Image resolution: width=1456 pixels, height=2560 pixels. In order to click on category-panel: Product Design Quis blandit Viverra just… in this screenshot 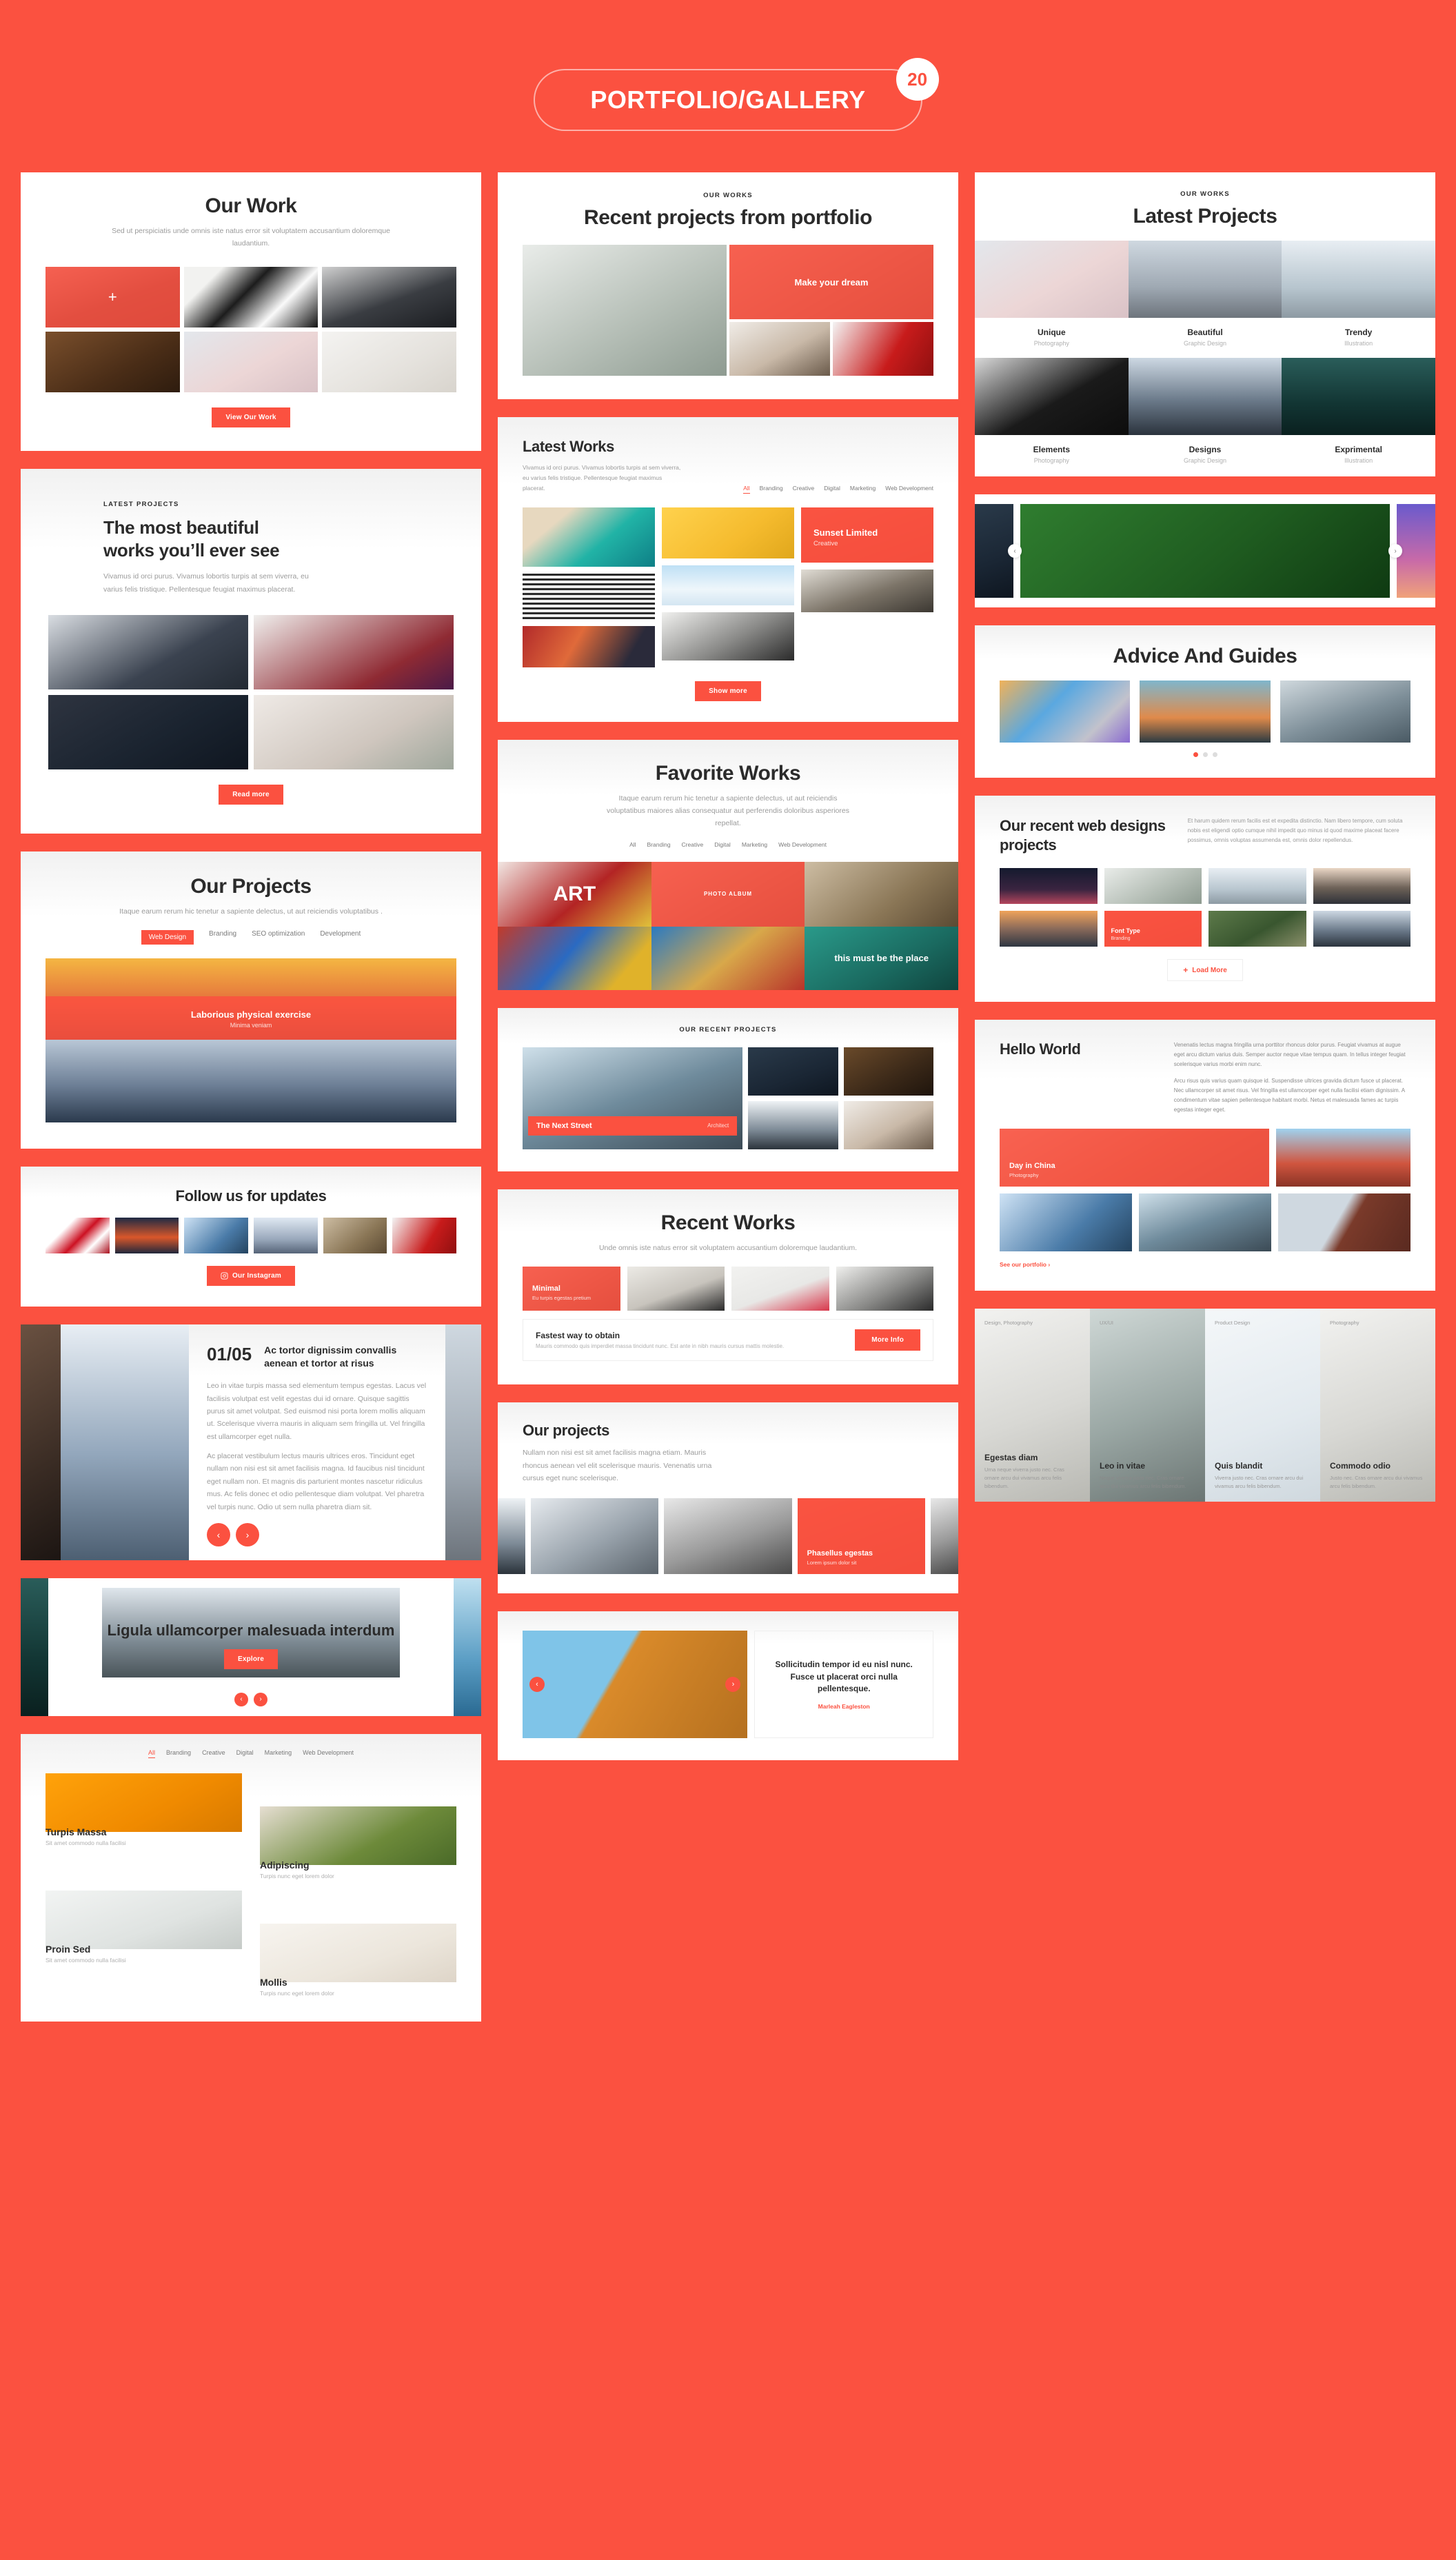, I will do `click(1262, 1405)`.